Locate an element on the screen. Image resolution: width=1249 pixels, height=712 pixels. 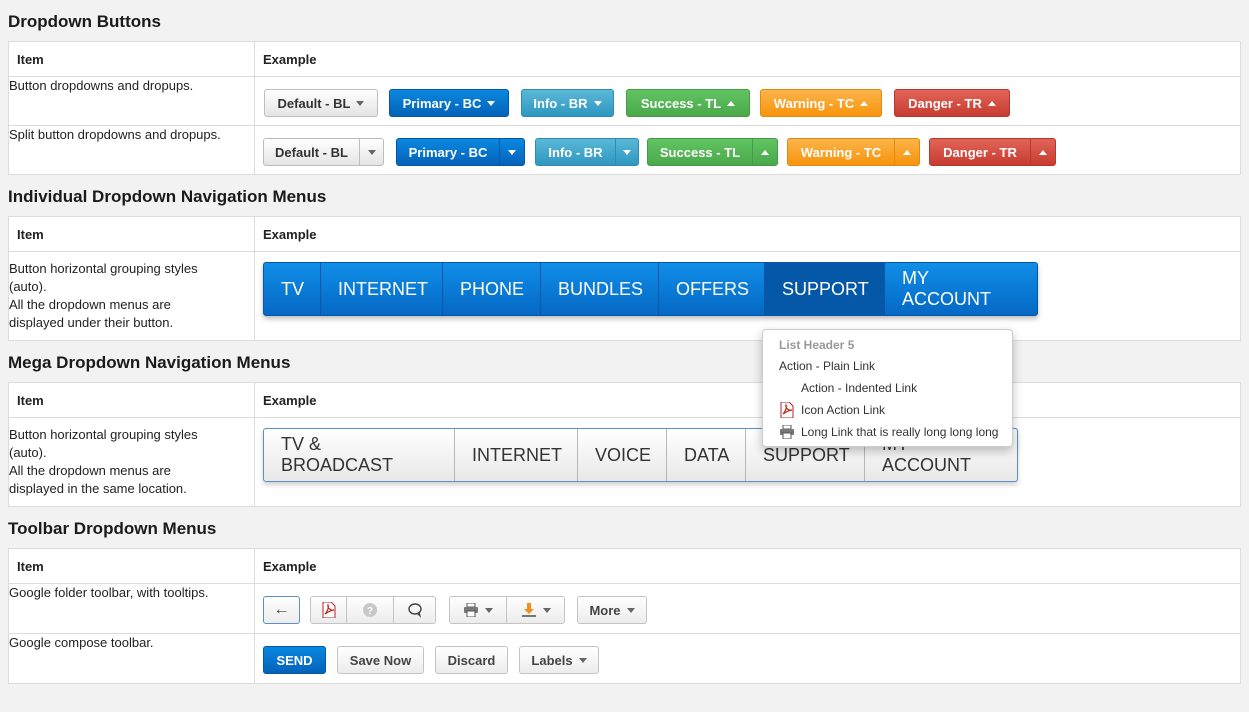
warning-split-button: Warning - TC is located at coordinates (853, 152).